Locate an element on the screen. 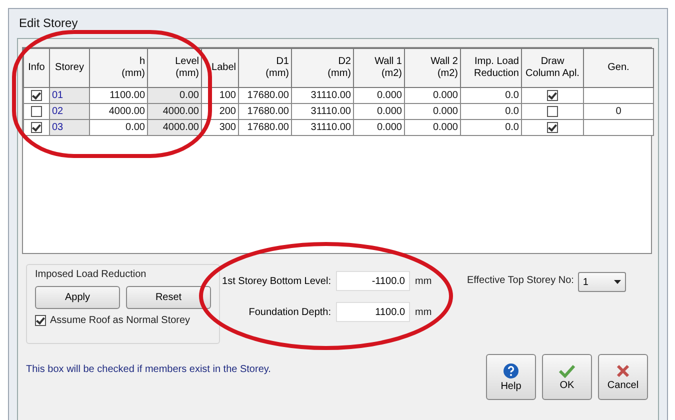 The width and height of the screenshot is (675, 420). field-label: Foundation Depth: is located at coordinates (289, 312).